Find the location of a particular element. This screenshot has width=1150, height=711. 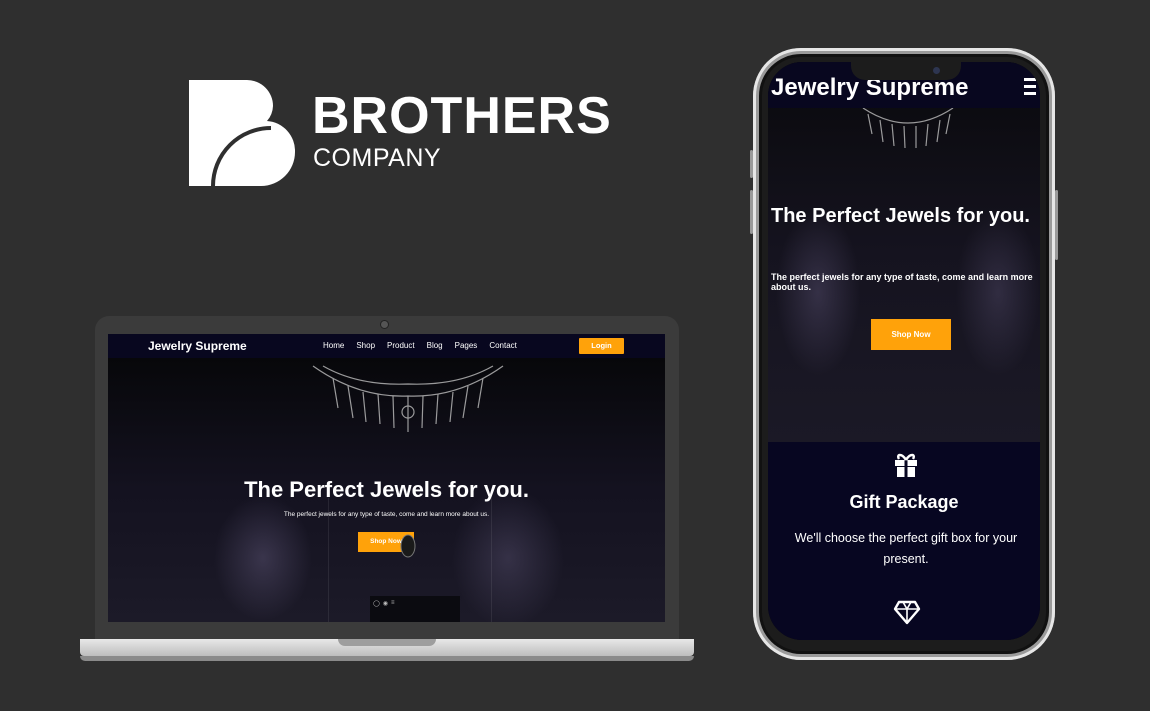

gift-icon is located at coordinates (906, 465).